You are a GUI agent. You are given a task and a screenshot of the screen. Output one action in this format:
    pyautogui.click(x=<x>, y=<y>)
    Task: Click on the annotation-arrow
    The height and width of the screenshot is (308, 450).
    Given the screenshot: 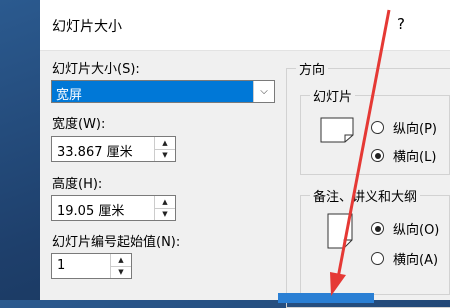 What is the action you would take?
    pyautogui.click(x=360, y=152)
    